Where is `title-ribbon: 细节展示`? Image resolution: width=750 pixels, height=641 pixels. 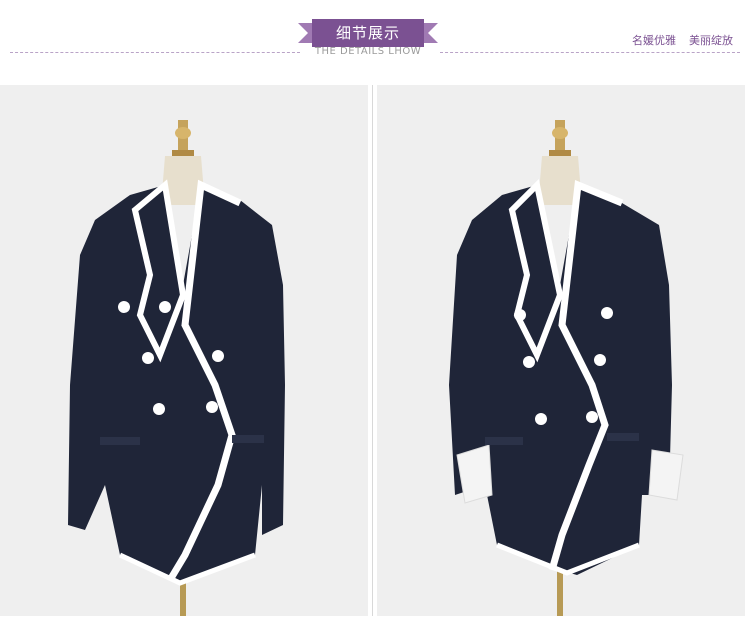 title-ribbon: 细节展示 is located at coordinates (368, 33).